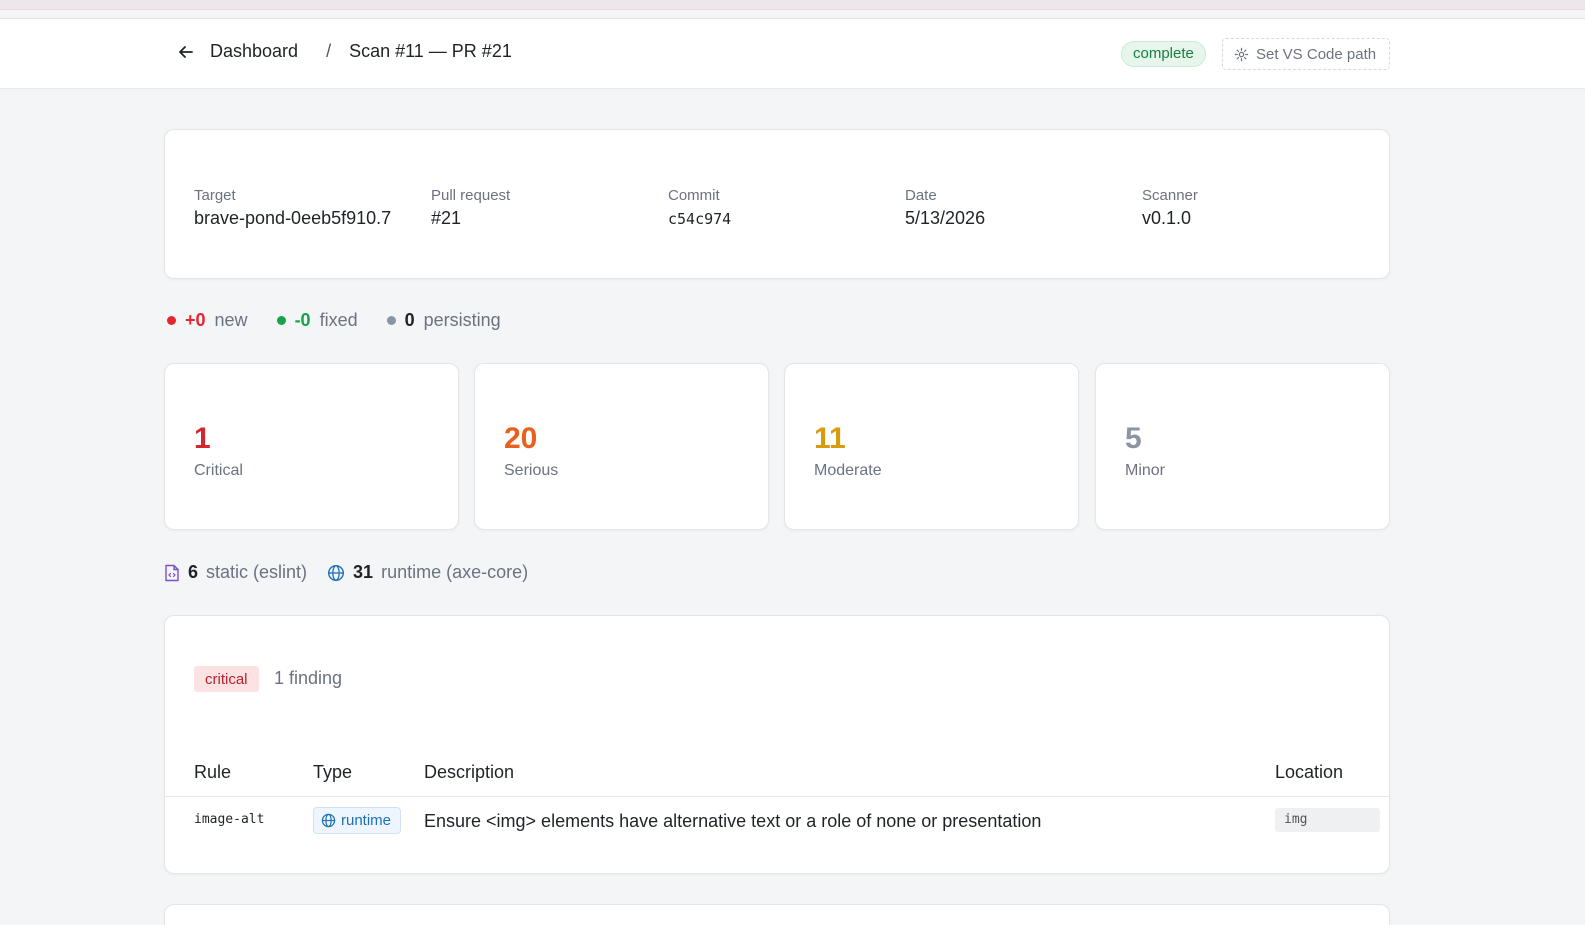 The height and width of the screenshot is (925, 1585). What do you see at coordinates (193, 572) in the screenshot?
I see `source-static-count: 6` at bounding box center [193, 572].